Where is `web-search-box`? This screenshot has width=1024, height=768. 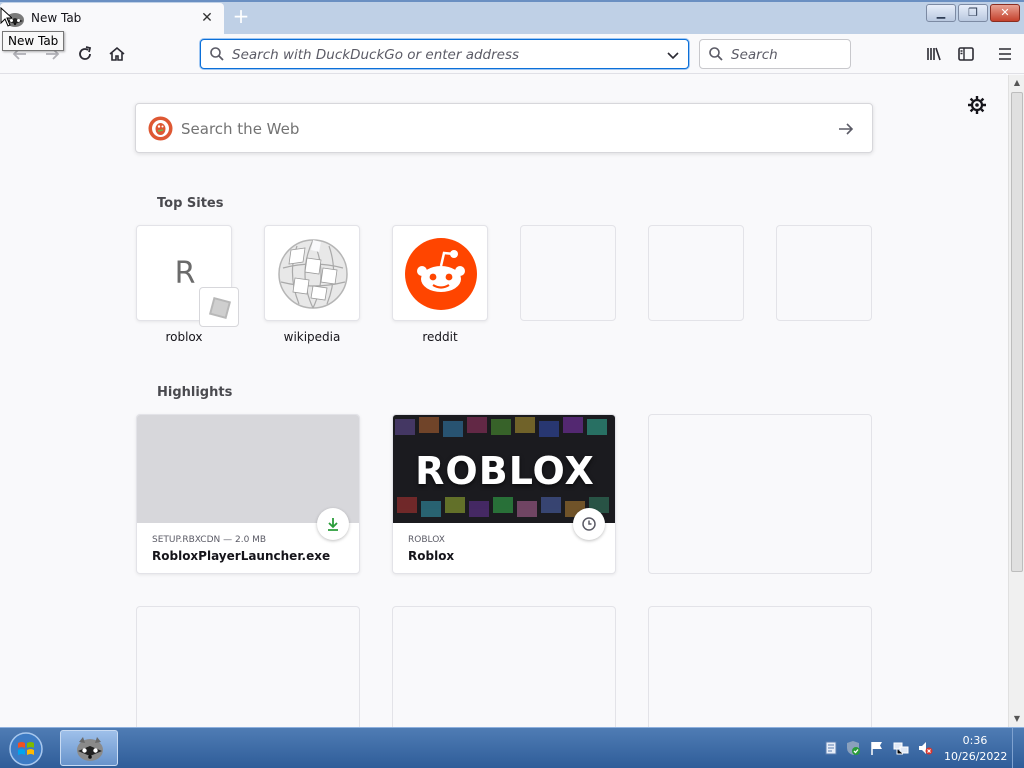 web-search-box is located at coordinates (504, 128).